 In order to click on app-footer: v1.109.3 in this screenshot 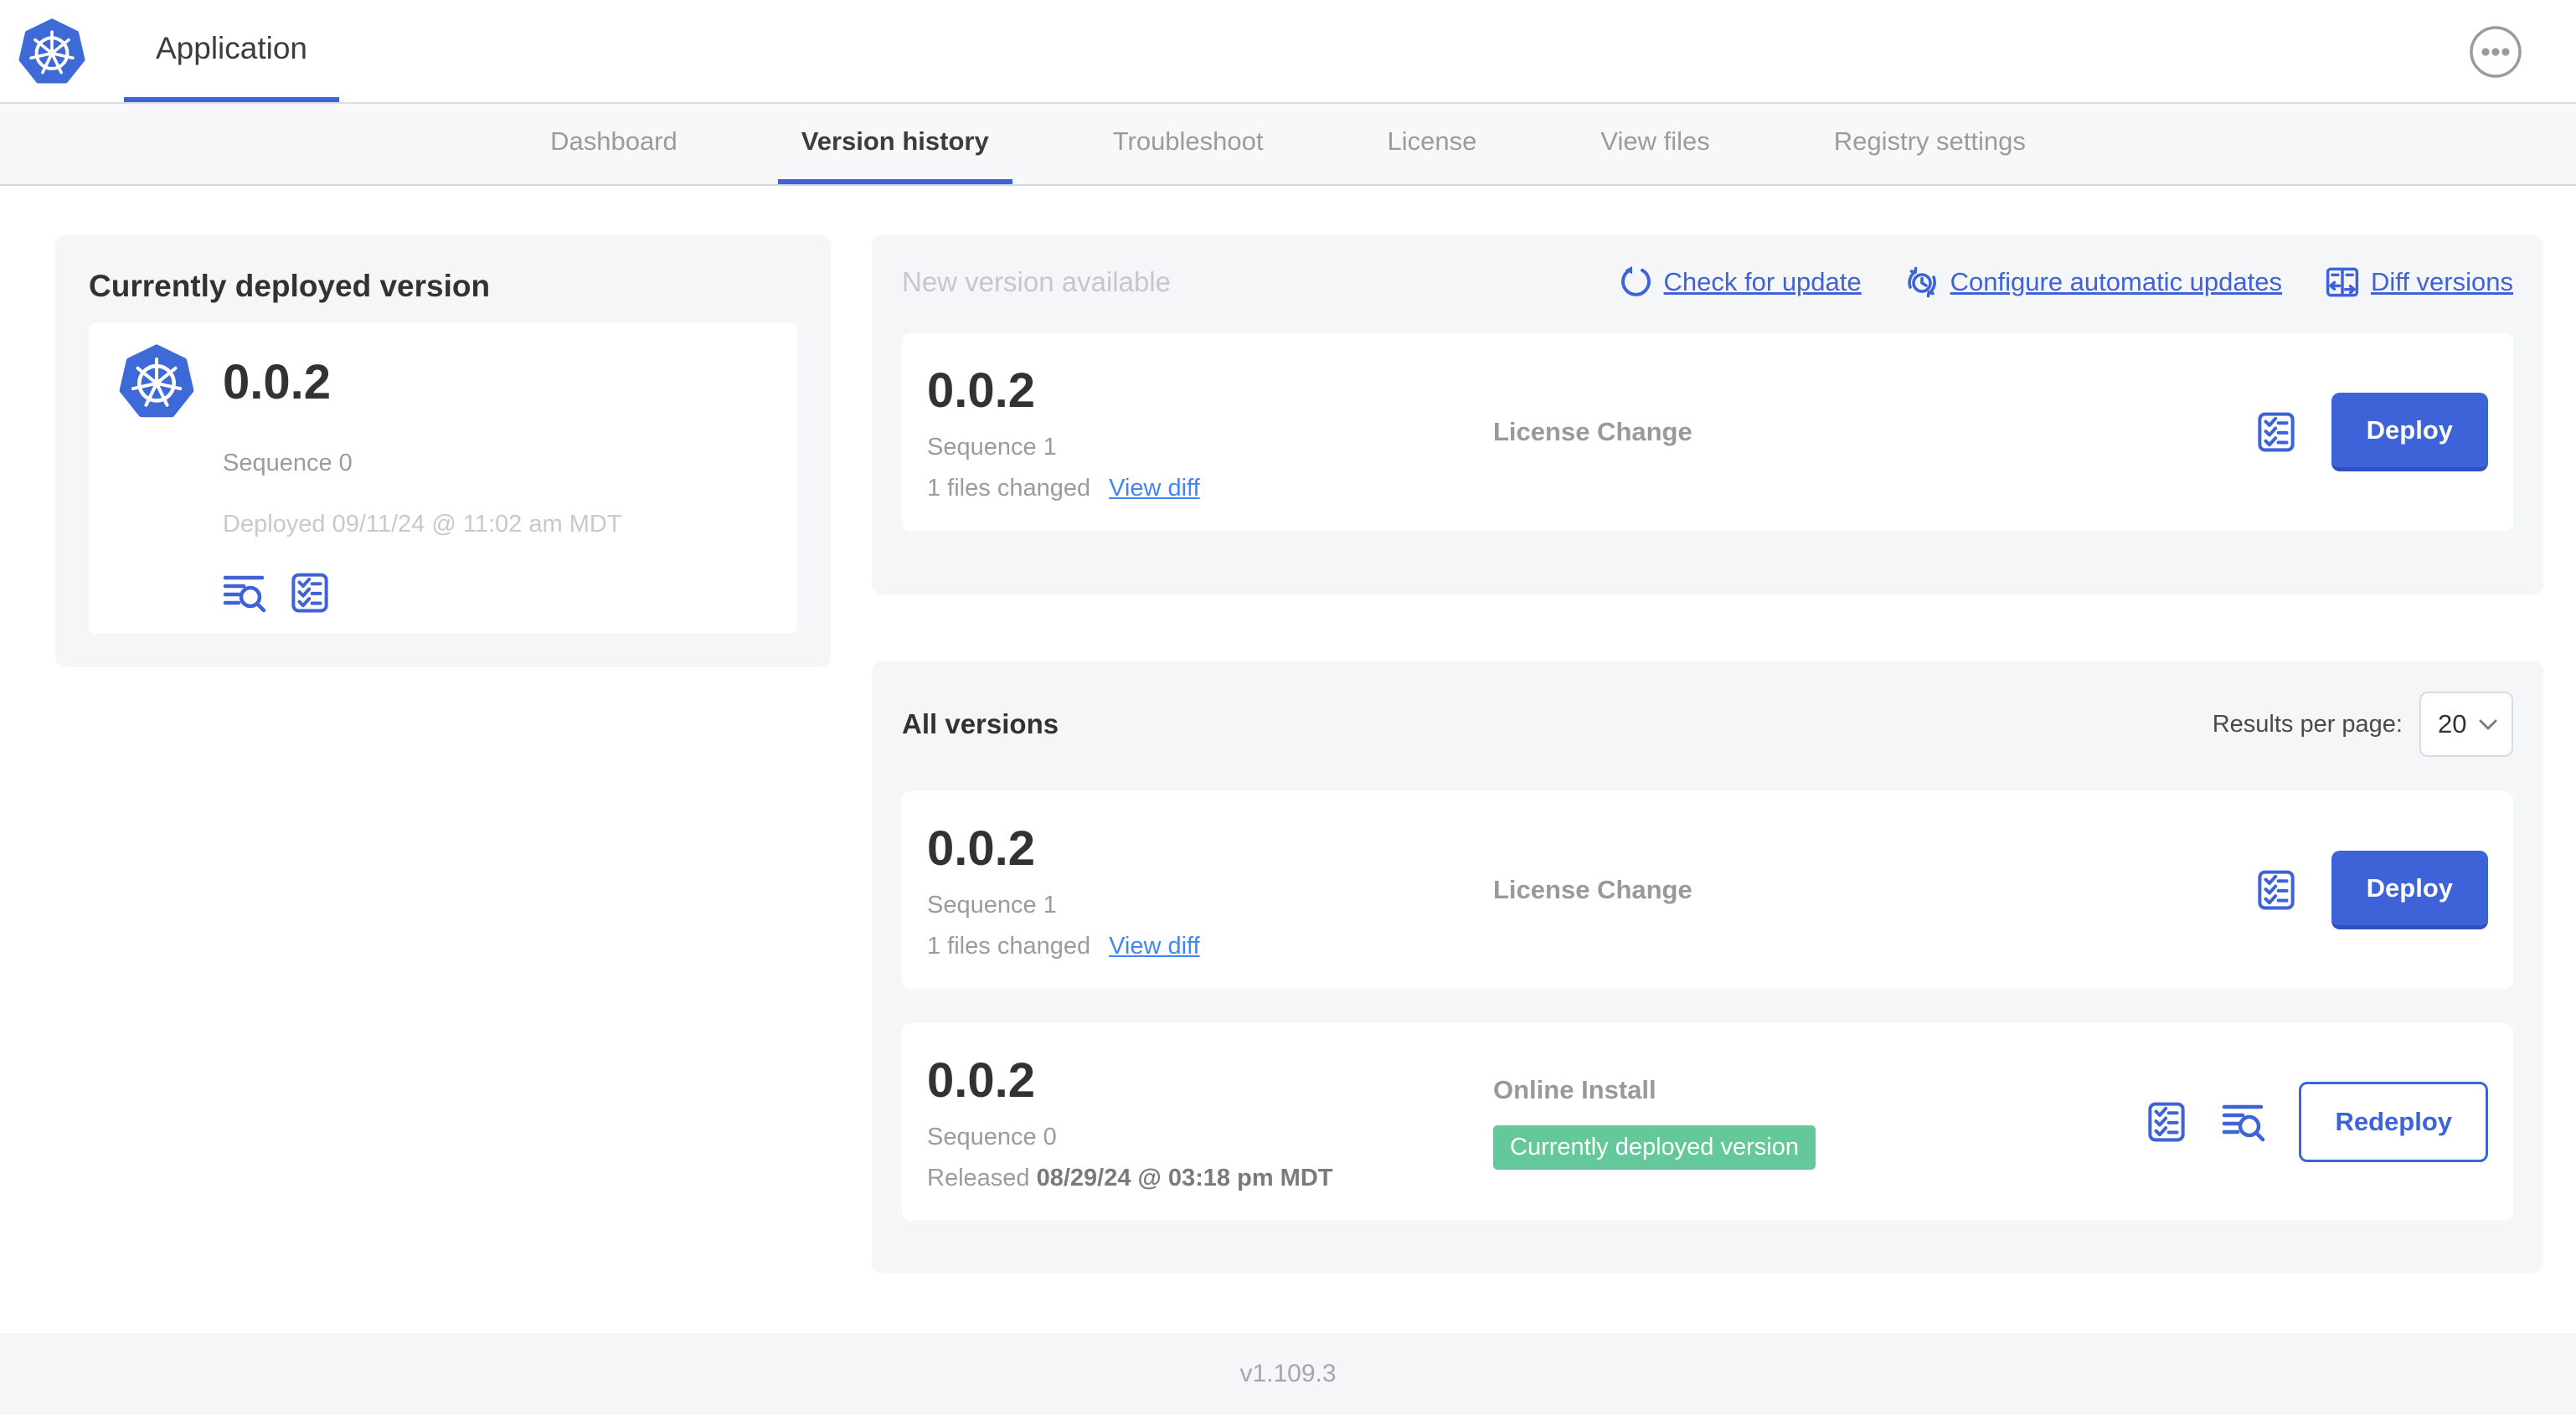, I will do `click(1288, 1374)`.